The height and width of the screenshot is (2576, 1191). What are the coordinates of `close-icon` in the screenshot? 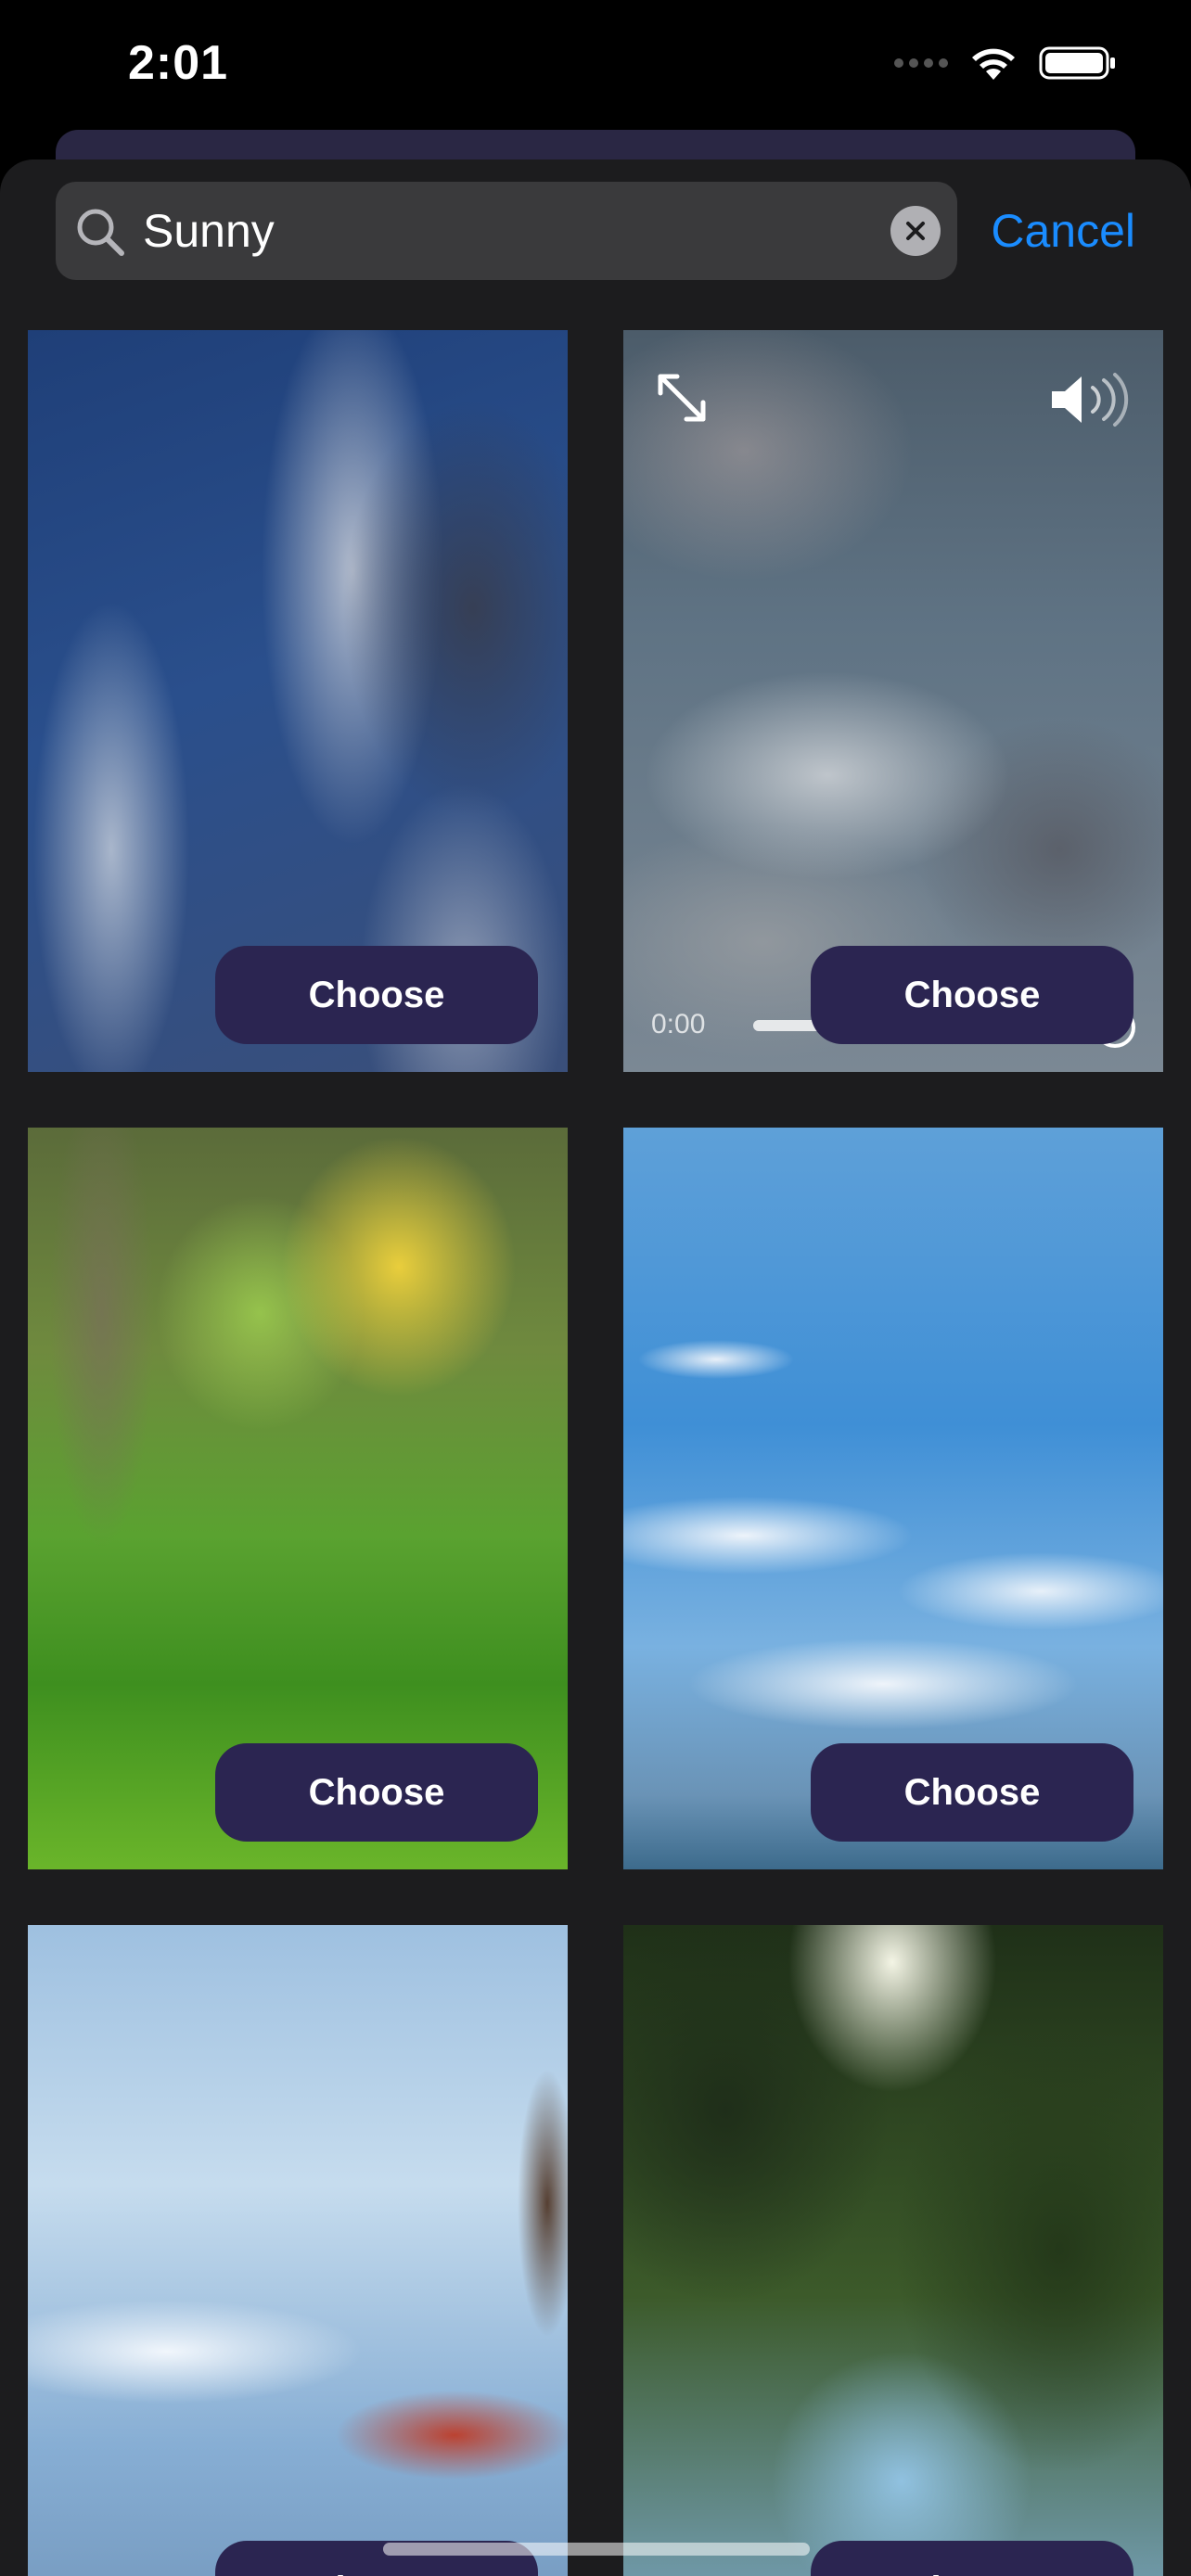 It's located at (916, 231).